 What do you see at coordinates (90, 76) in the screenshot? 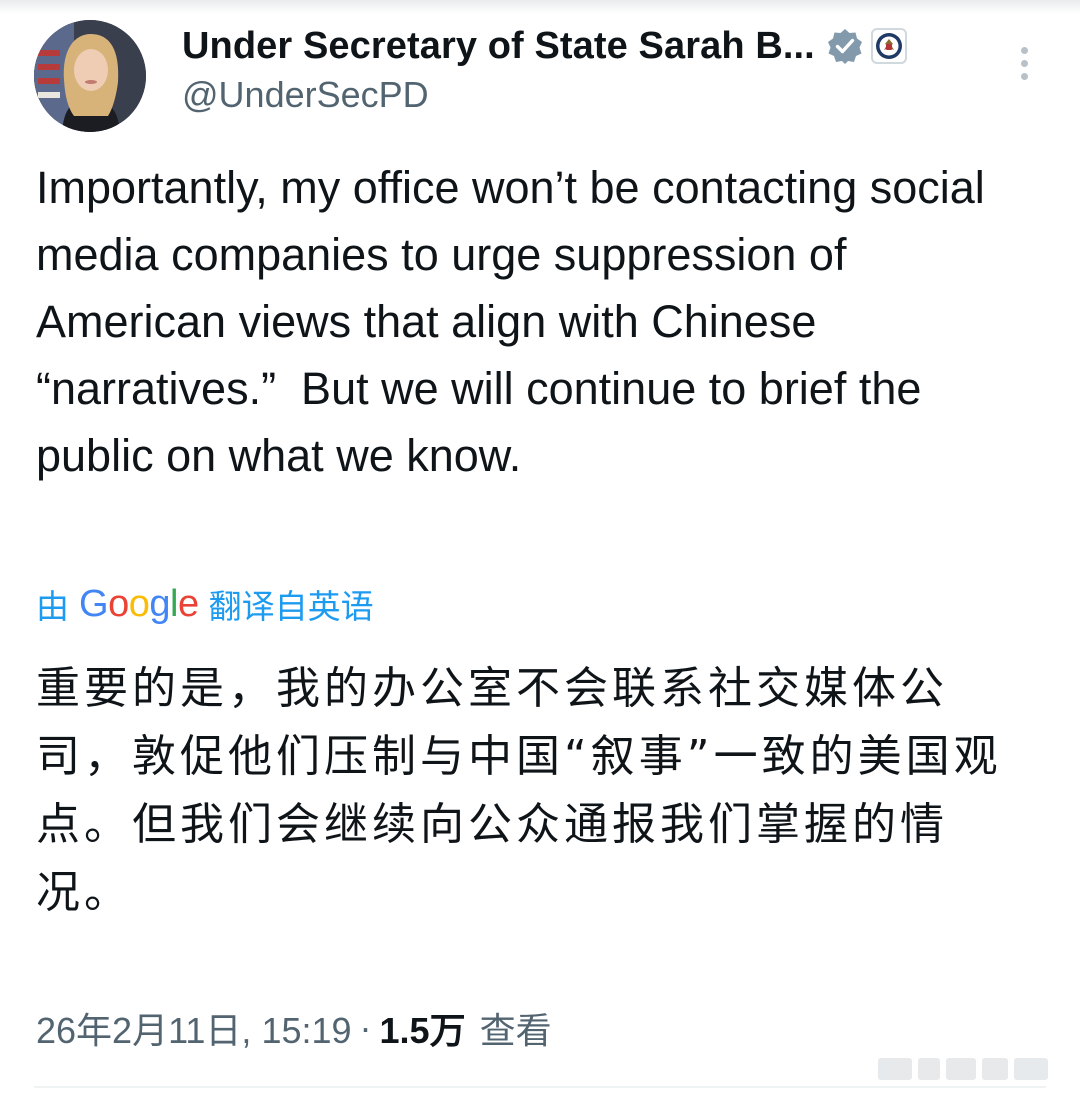
I see `avatar` at bounding box center [90, 76].